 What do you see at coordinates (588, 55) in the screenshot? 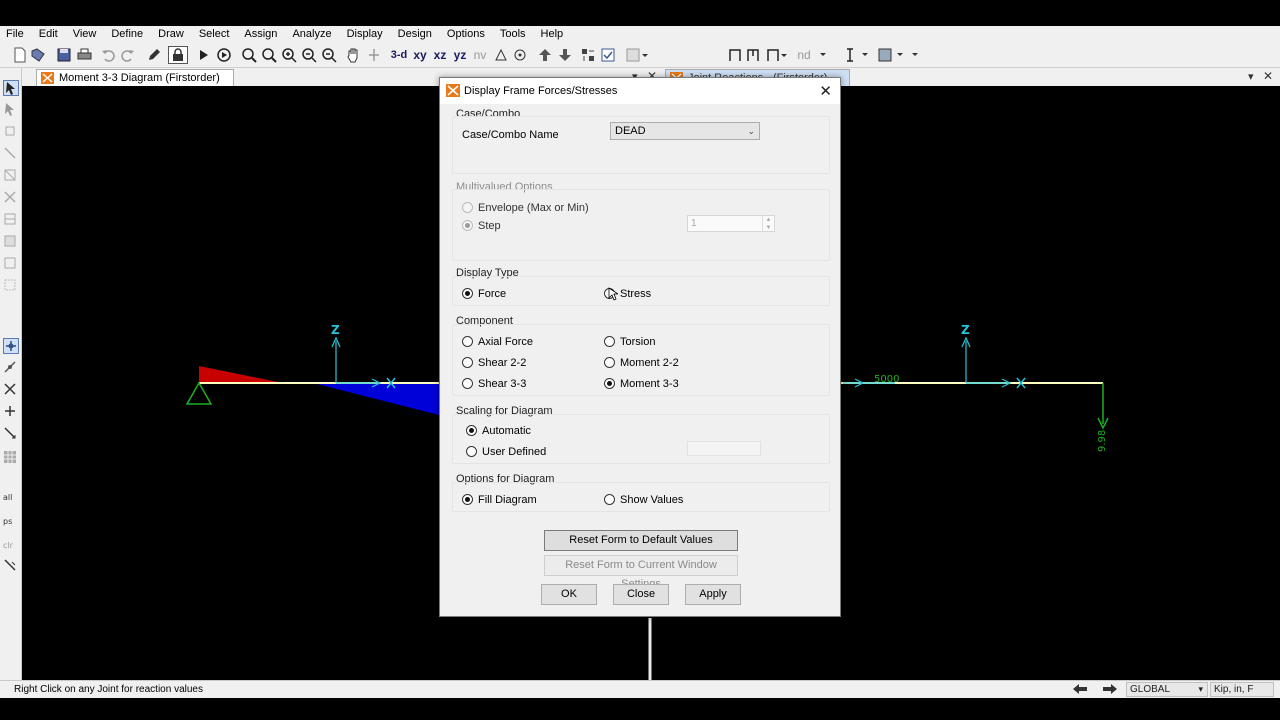
I see `display-options-icon` at bounding box center [588, 55].